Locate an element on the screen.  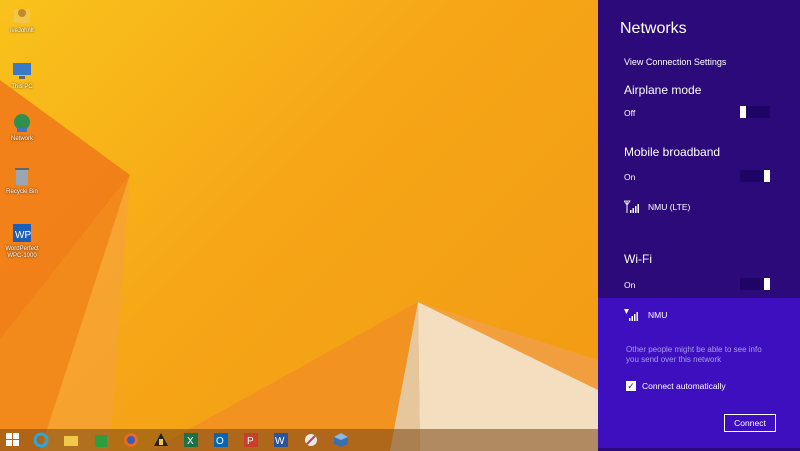
outlook-icon: O is located at coordinates (221, 440).